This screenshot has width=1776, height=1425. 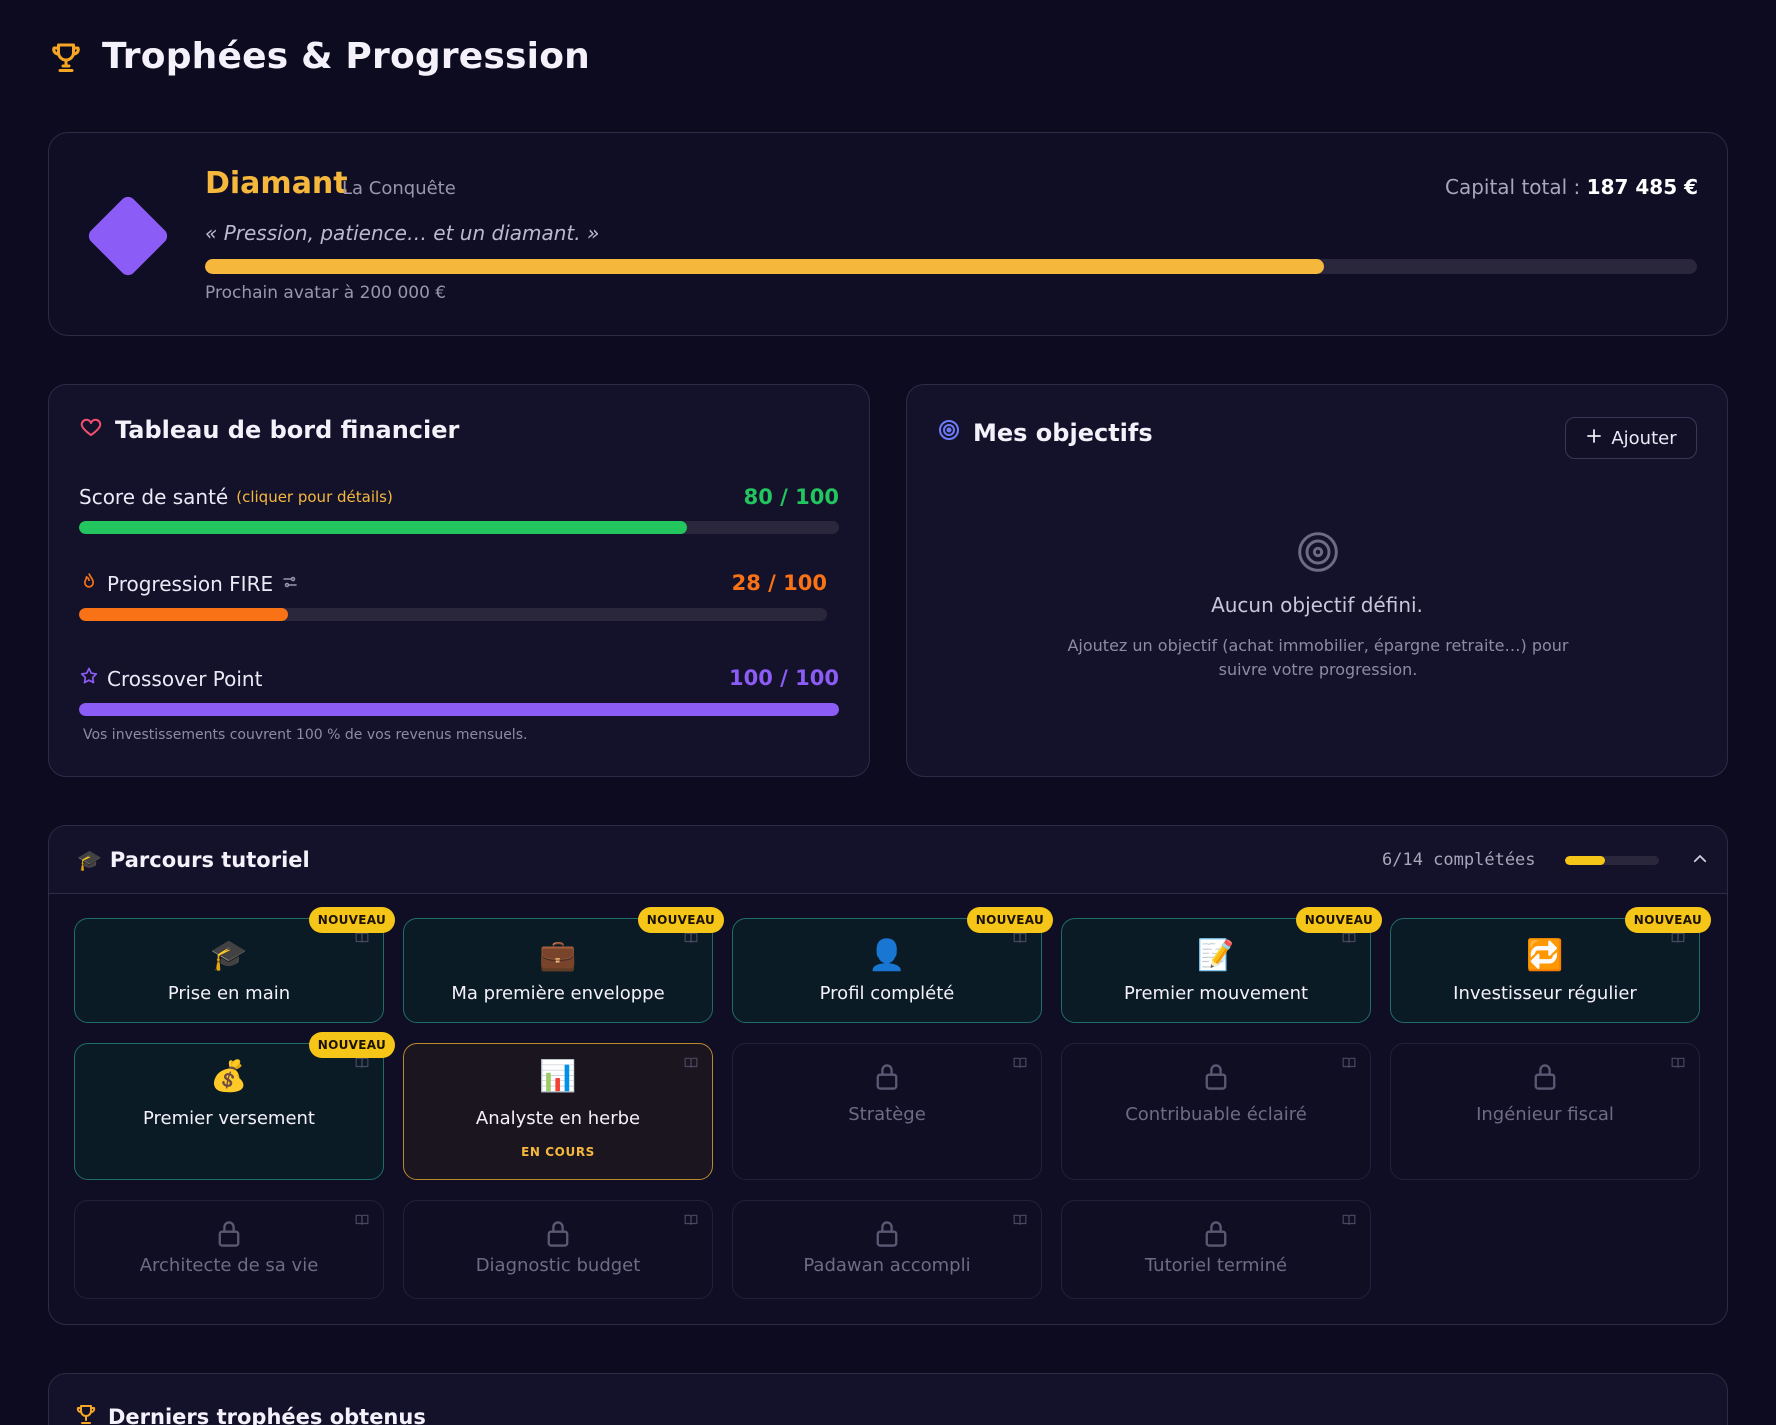 I want to click on tutorial-card: Tutoriel terminé, so click(x=1216, y=1249).